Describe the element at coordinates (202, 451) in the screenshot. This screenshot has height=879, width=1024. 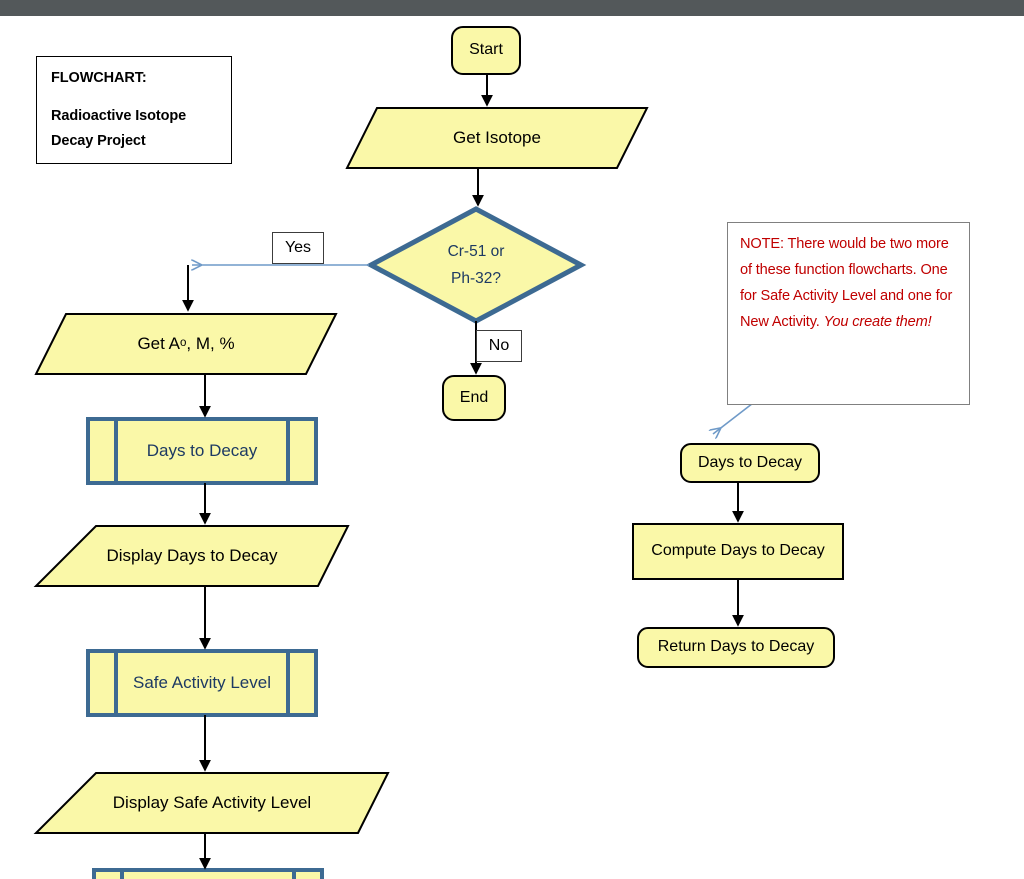
I see `node-days-to-decay` at that location.